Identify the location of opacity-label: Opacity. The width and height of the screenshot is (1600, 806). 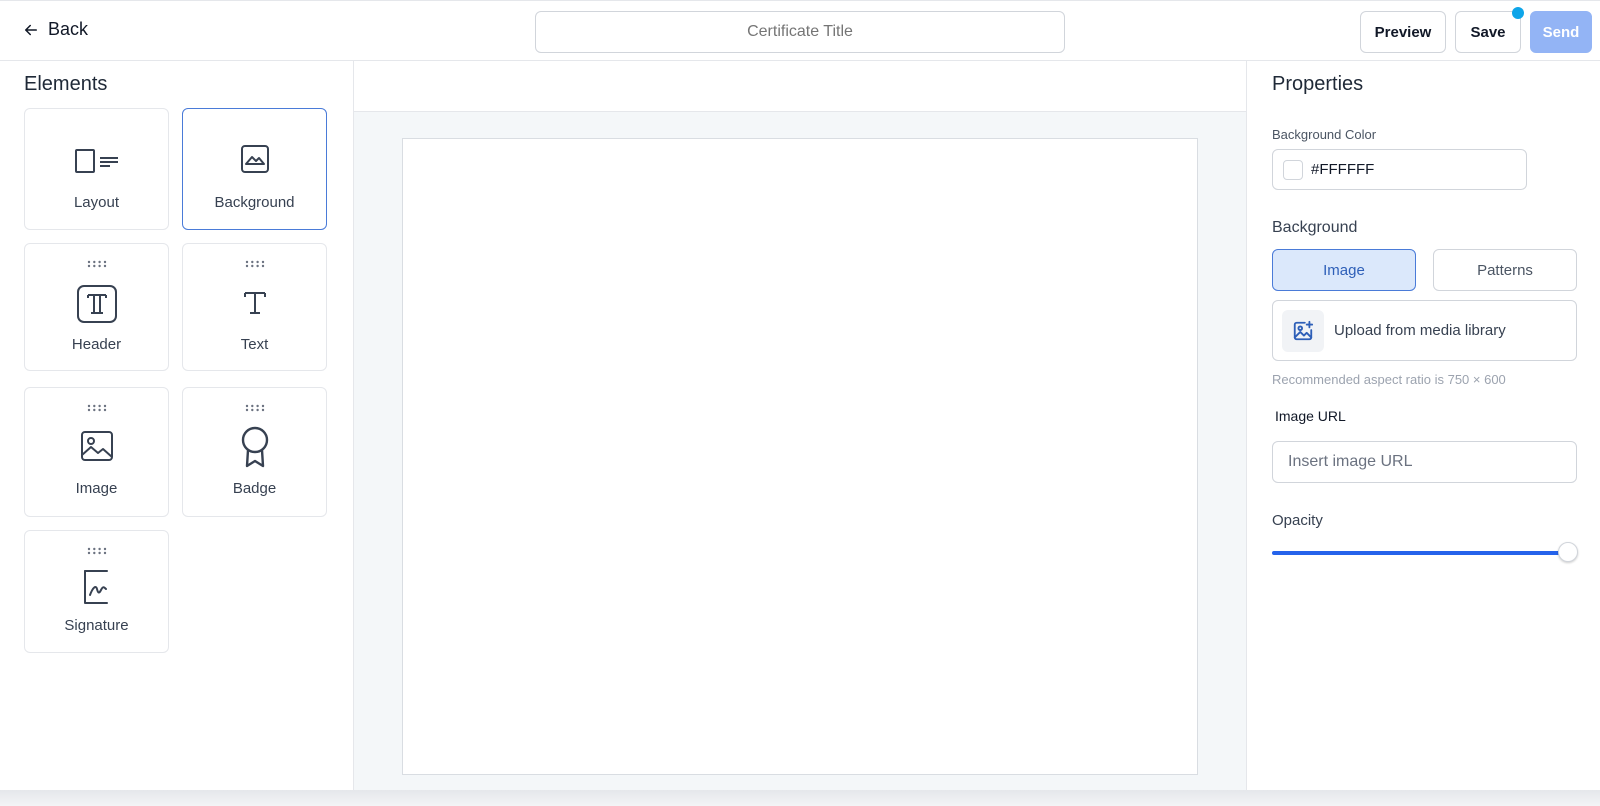
(1297, 520).